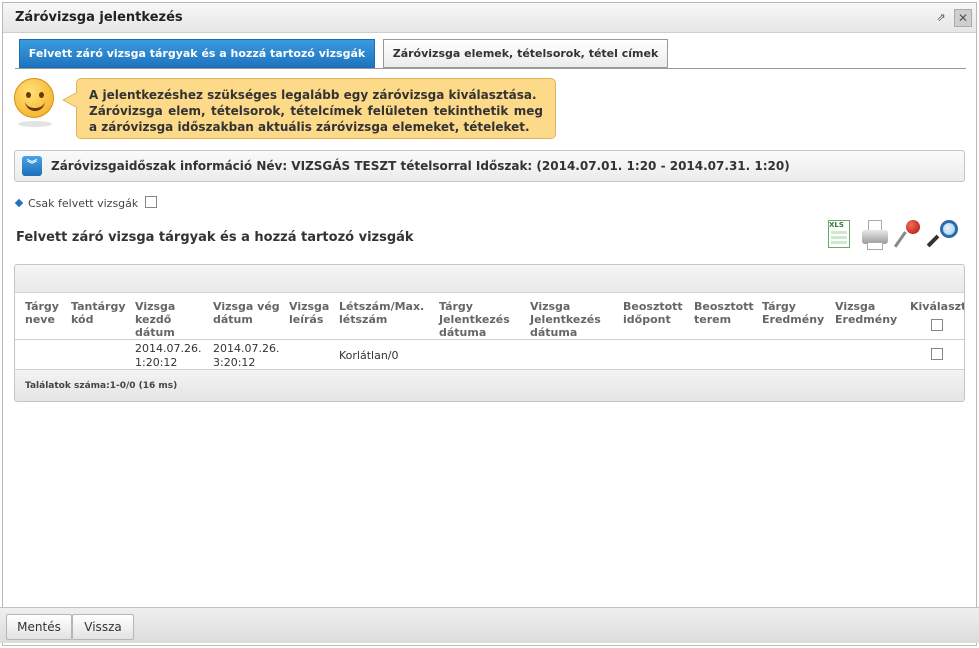 The height and width of the screenshot is (648, 979). Describe the element at coordinates (724, 313) in the screenshot. I see `column-header: Beosztott terem` at that location.